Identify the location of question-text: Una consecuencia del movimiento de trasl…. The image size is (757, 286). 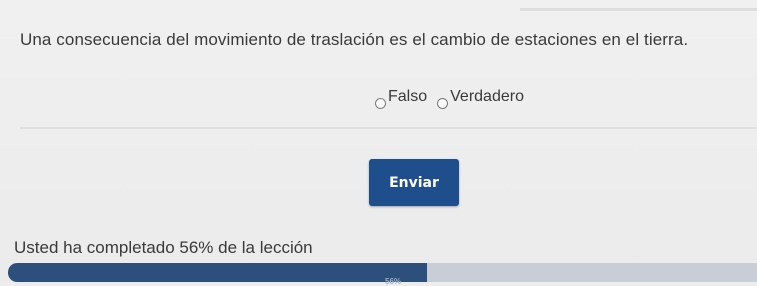
(354, 39).